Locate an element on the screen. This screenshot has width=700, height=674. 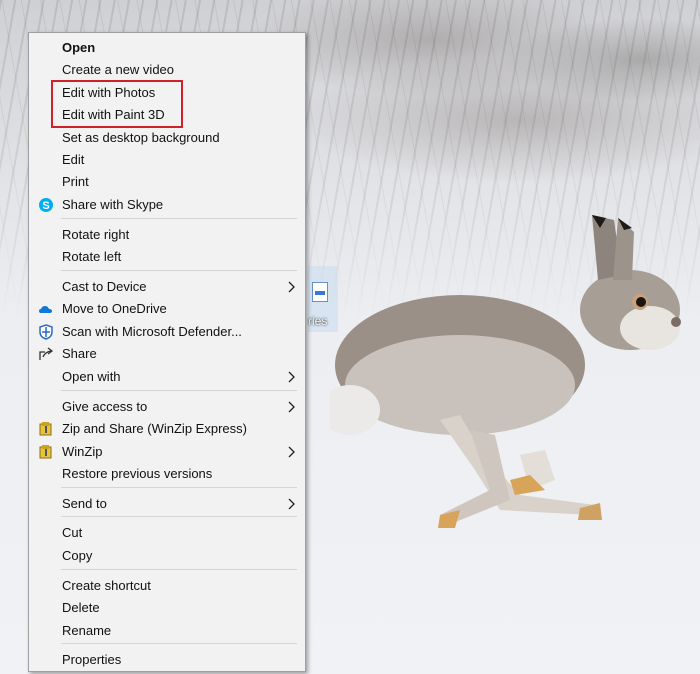
menu-item-properties: Properties is located at coordinates (167, 660).